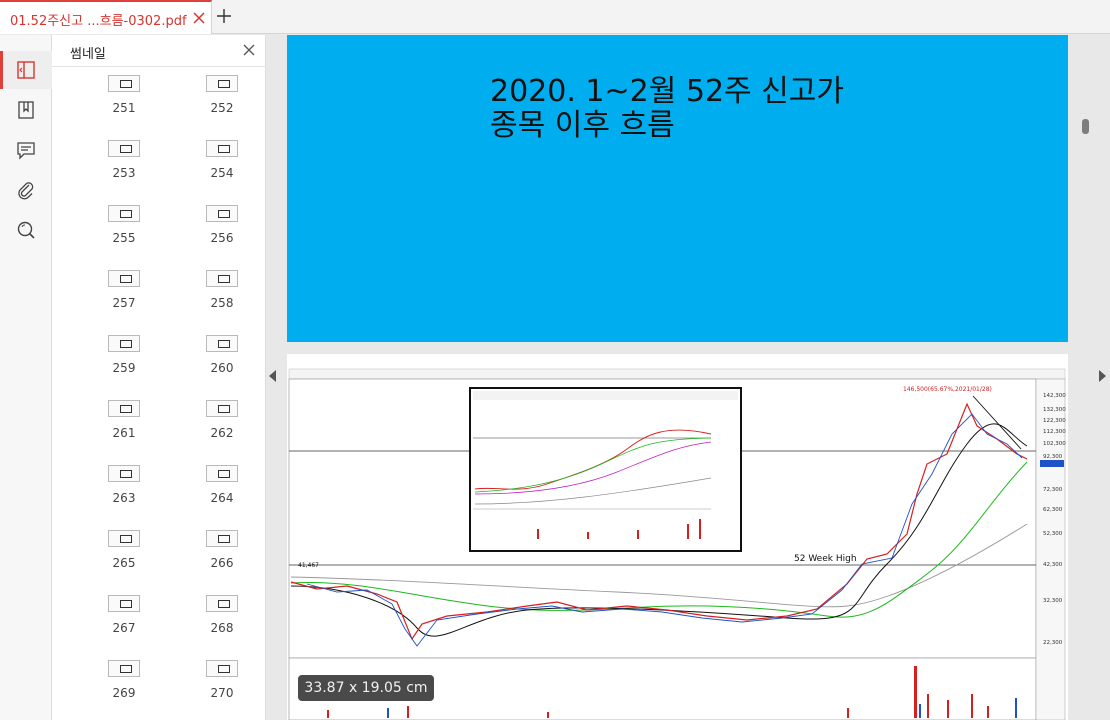 The height and width of the screenshot is (720, 1110). I want to click on thumbnail-page-number: 262, so click(222, 433).